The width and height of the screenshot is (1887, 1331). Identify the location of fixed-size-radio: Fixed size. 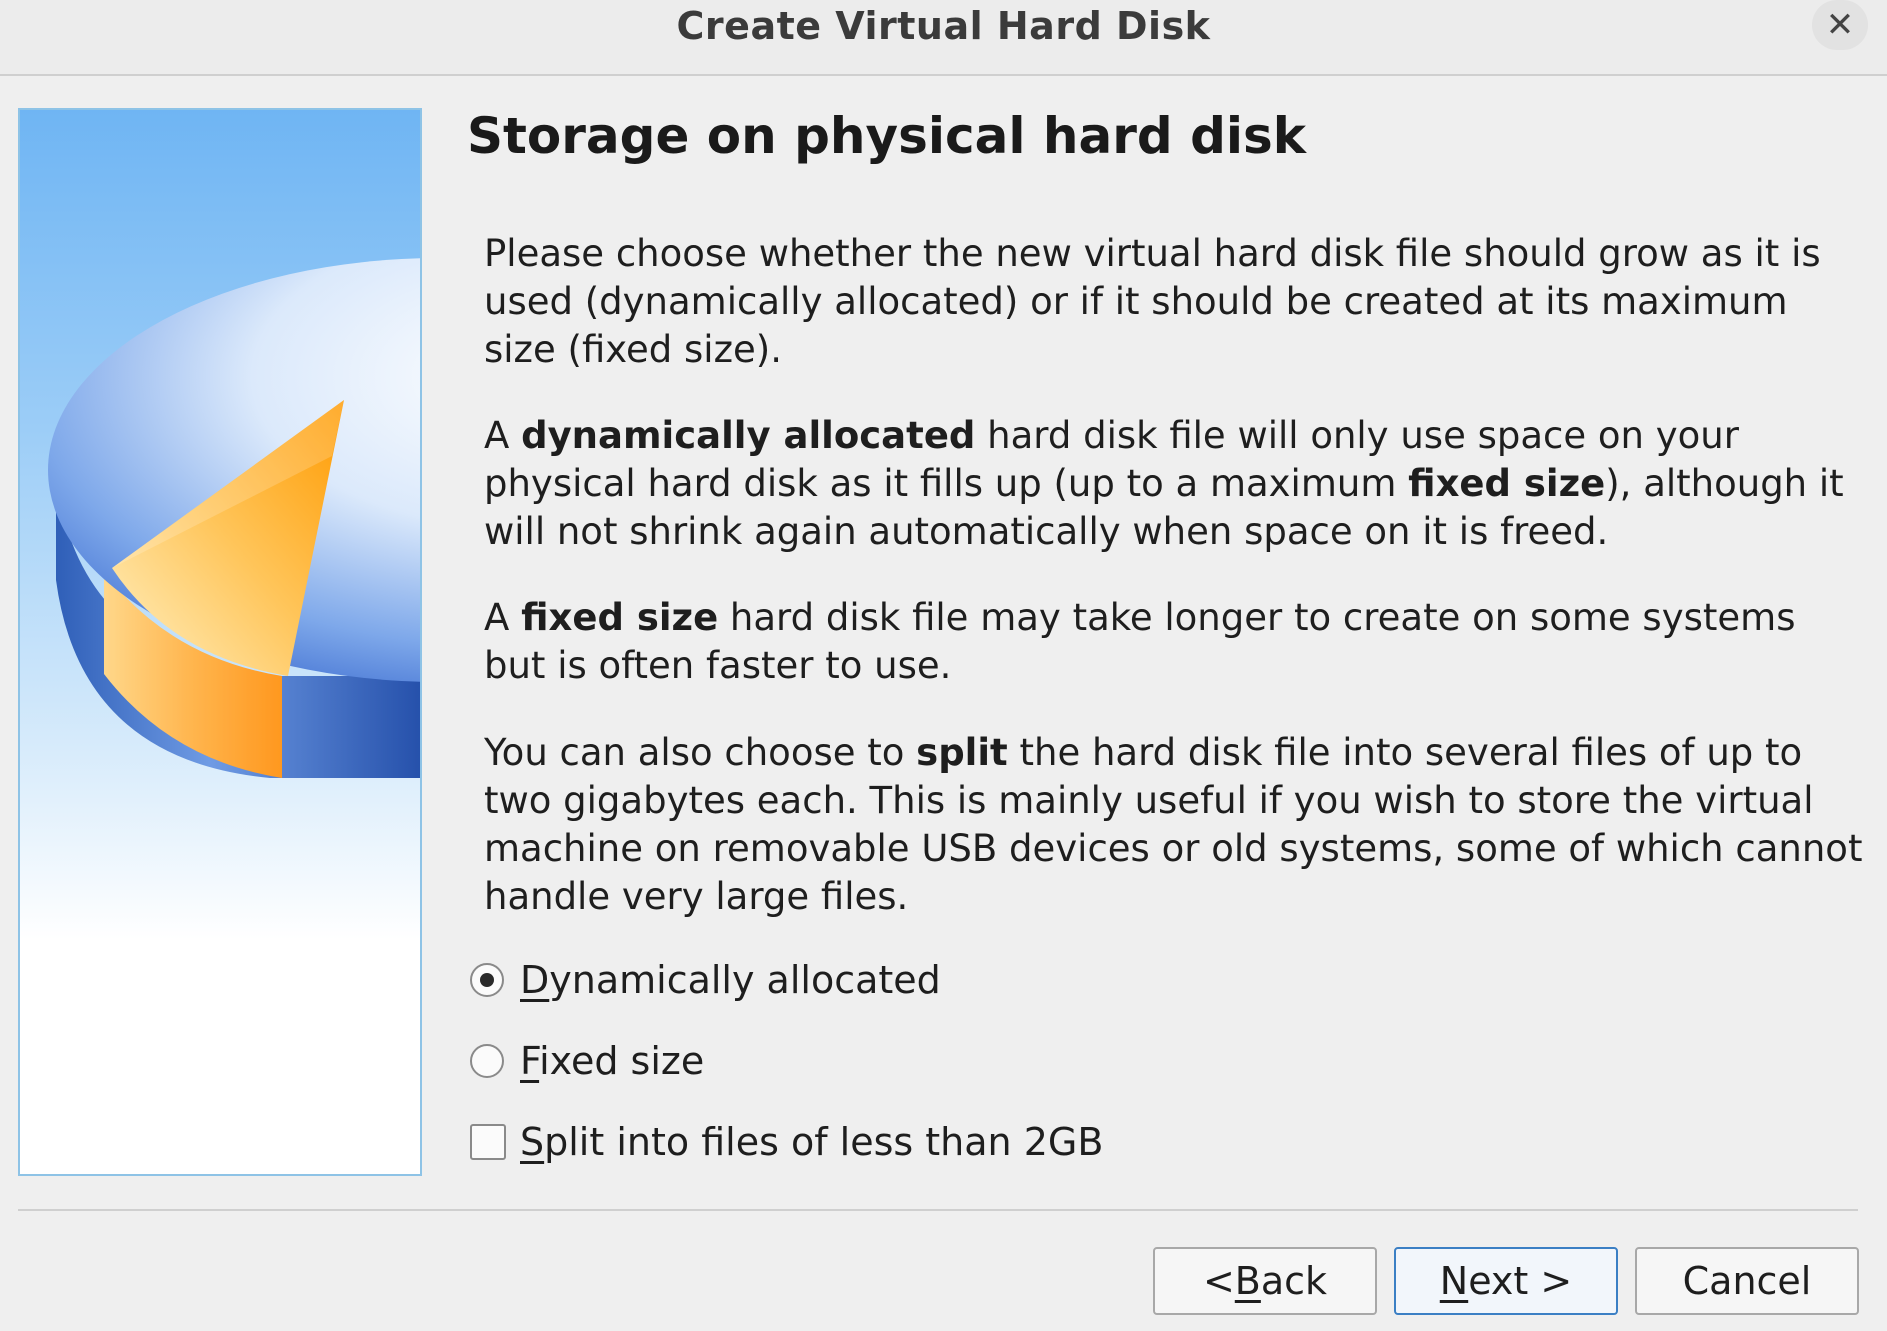
(587, 1061).